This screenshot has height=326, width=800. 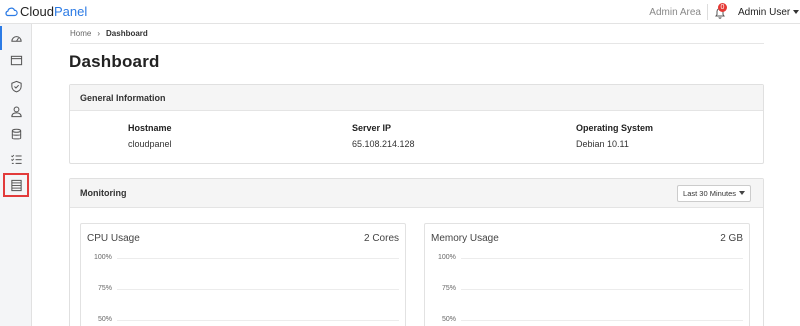 I want to click on shield-check-icon, so click(x=16, y=86).